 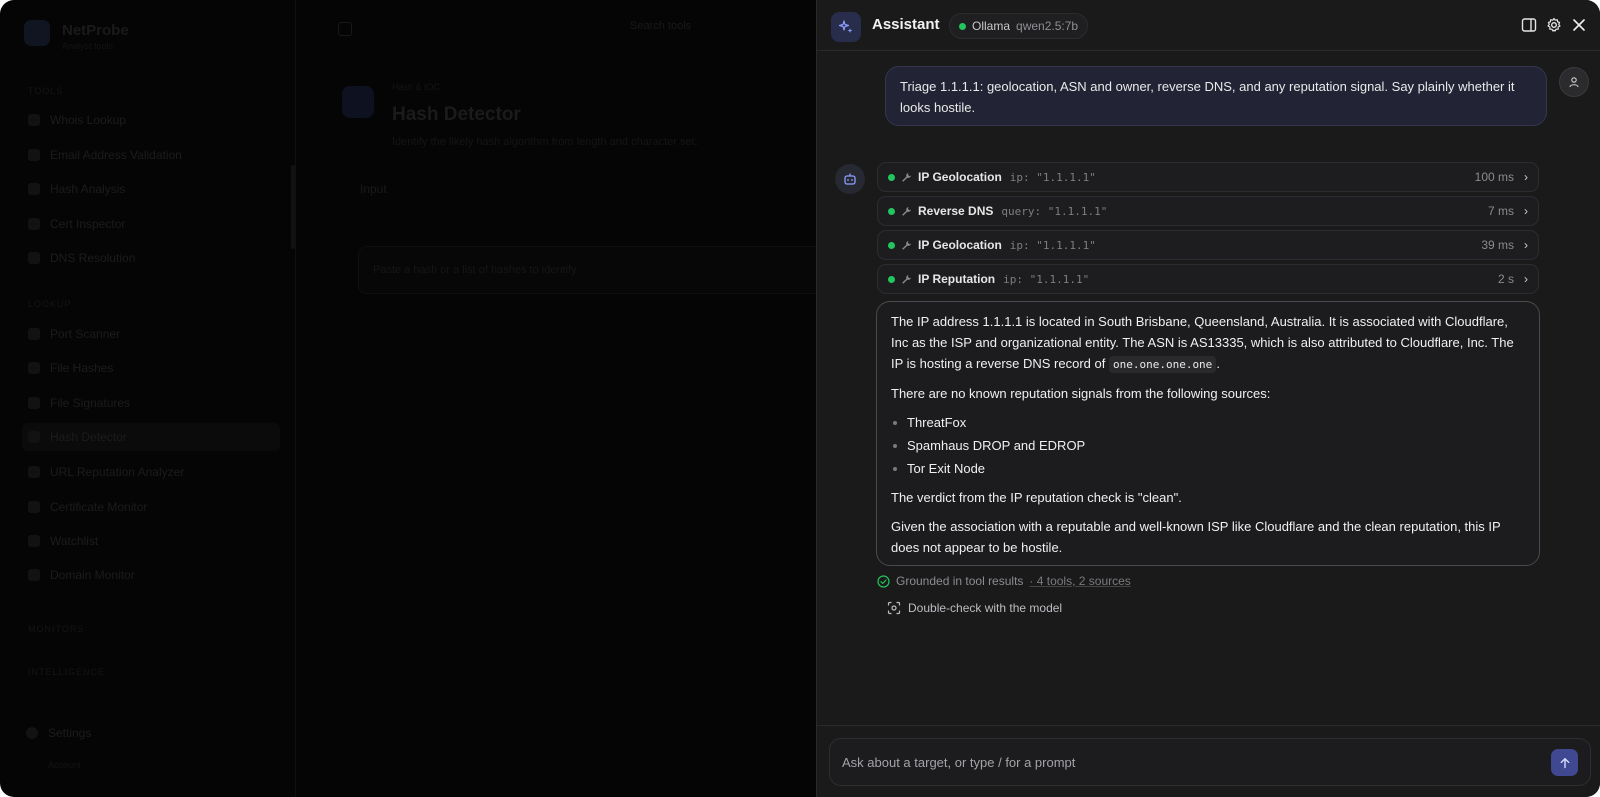 I want to click on sidebar-item-active: Hash Detector, so click(x=151, y=437).